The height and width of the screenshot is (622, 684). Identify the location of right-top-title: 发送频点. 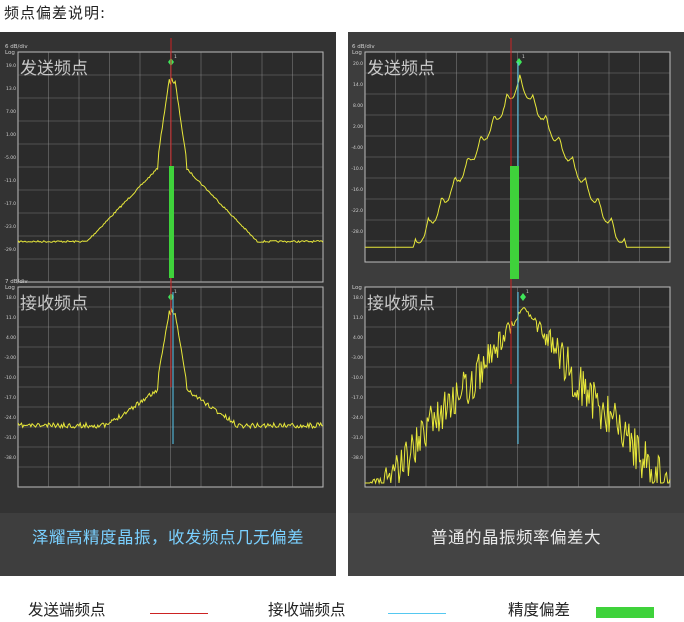
(401, 69).